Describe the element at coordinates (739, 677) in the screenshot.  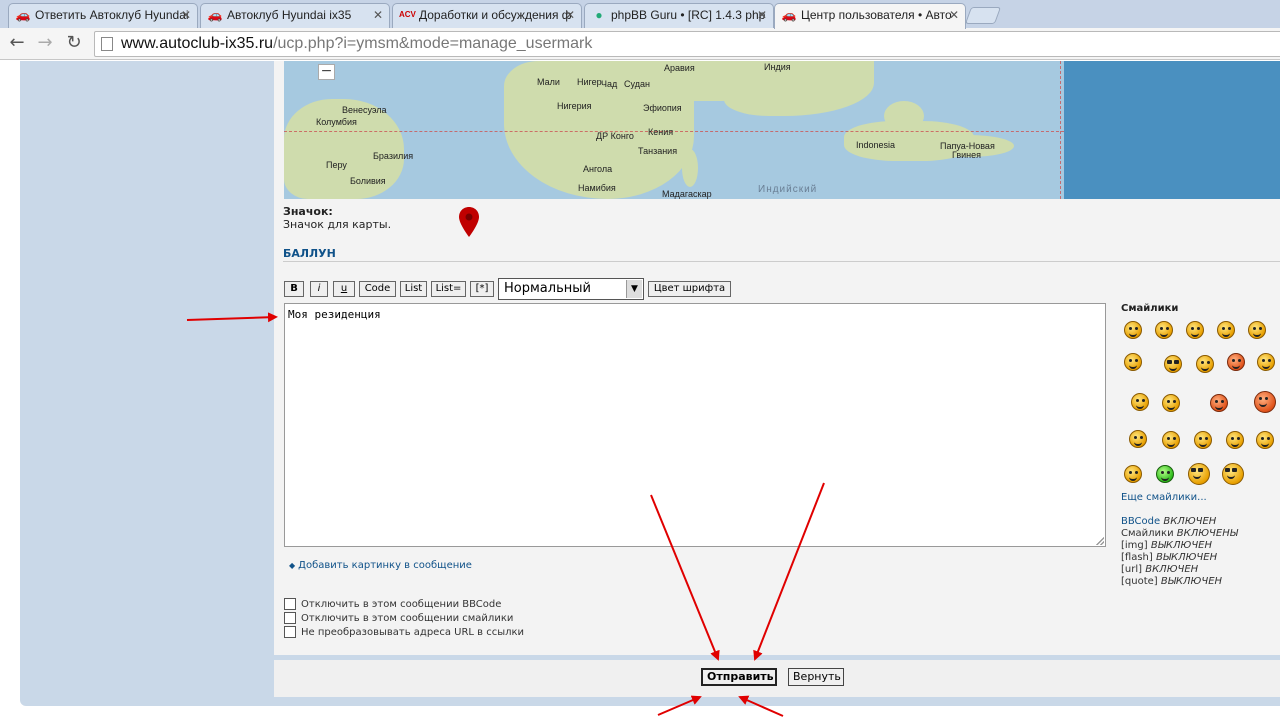
I see `submit-button: Отправить` at that location.